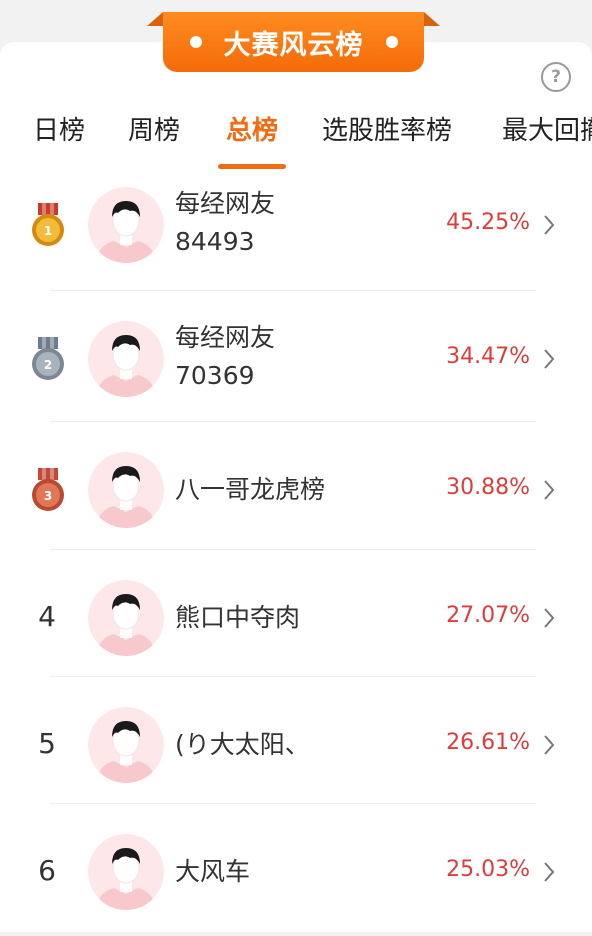 The height and width of the screenshot is (936, 592). I want to click on user-name-line1: 八一哥龙虎榜, so click(250, 489).